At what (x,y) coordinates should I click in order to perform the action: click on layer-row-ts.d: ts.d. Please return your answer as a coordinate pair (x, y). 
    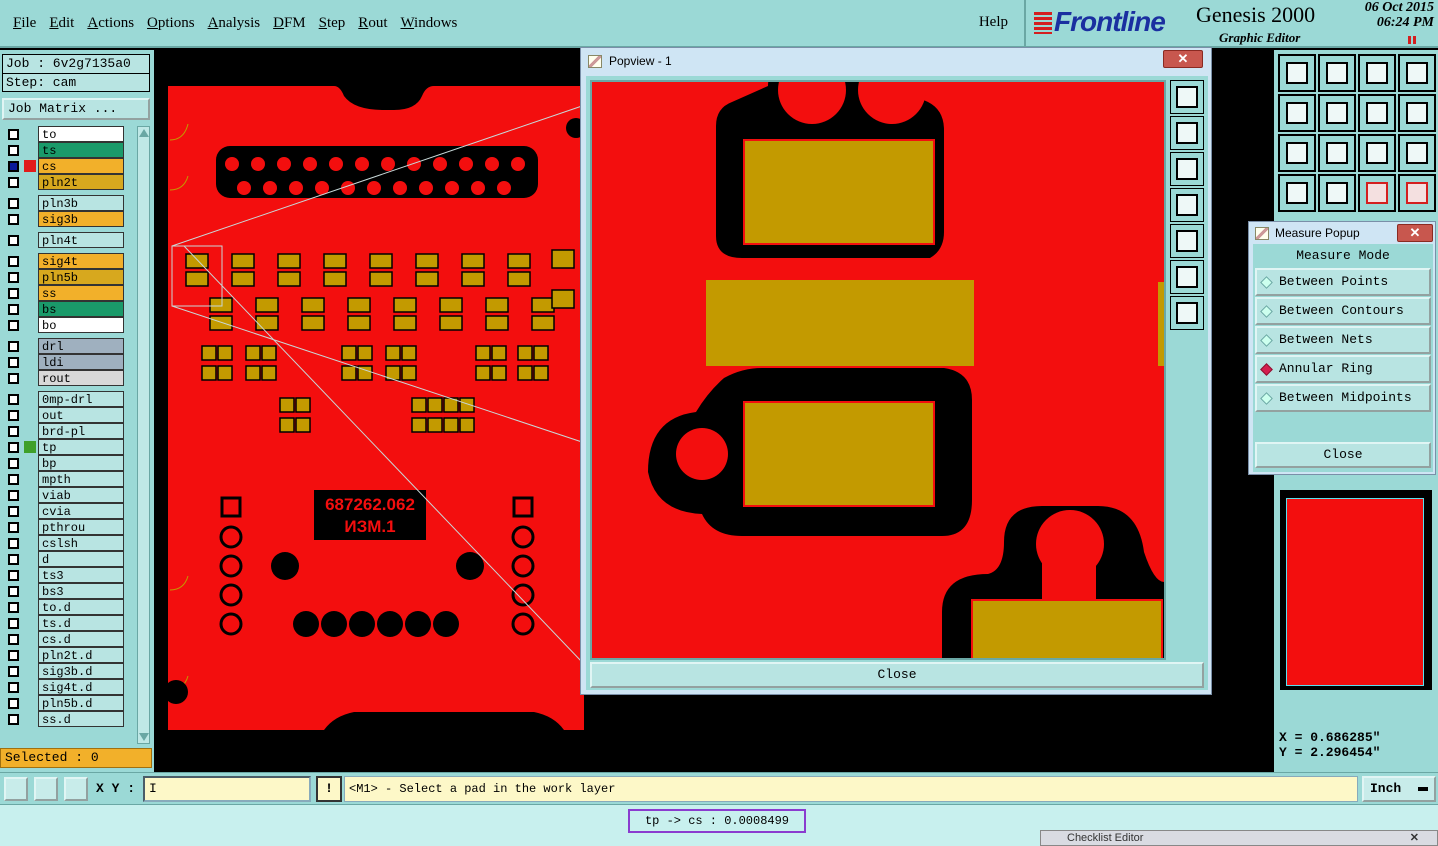
    Looking at the image, I should click on (69, 623).